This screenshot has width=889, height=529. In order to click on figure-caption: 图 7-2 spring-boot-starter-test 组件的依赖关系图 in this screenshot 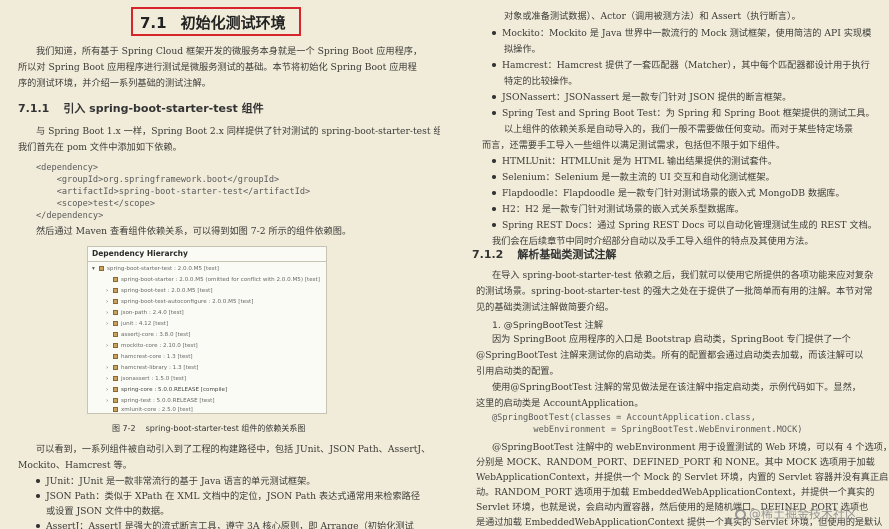, I will do `click(208, 428)`.